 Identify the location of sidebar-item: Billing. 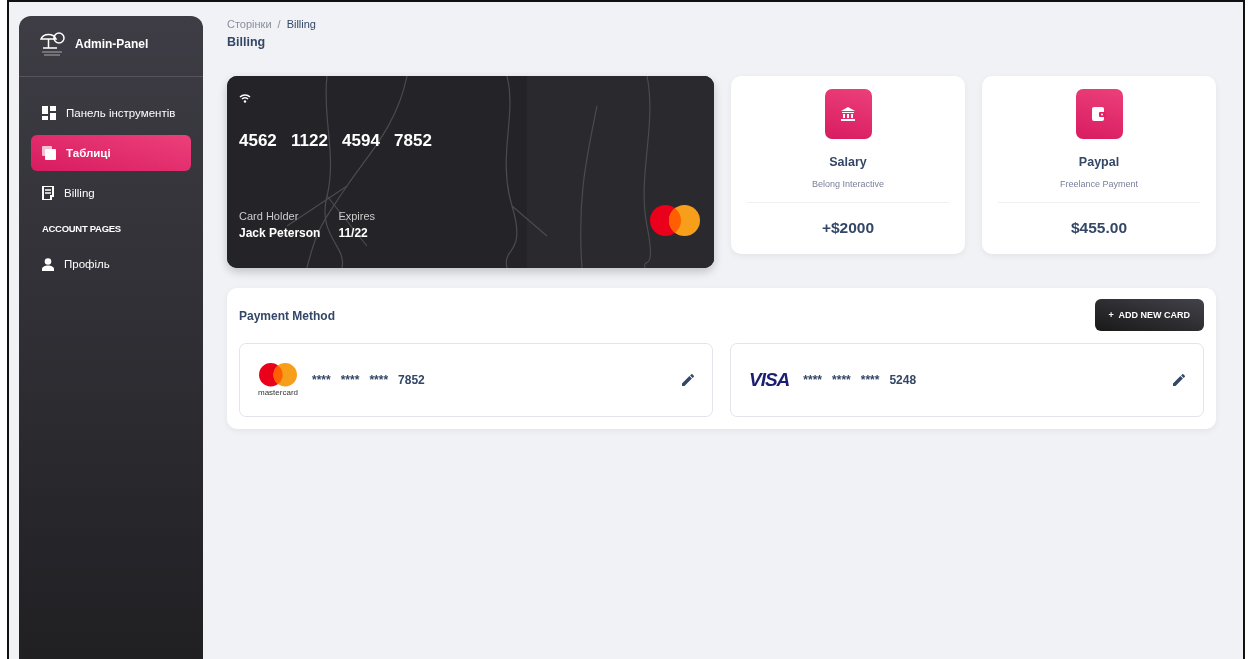
(111, 193).